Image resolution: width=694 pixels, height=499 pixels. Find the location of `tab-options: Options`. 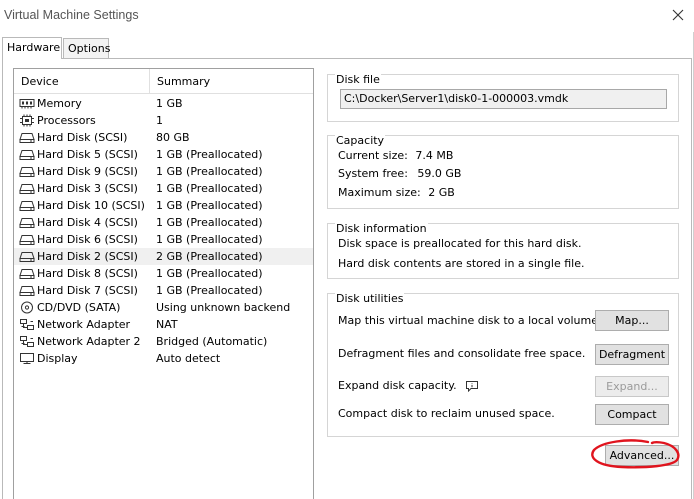

tab-options: Options is located at coordinates (86, 48).